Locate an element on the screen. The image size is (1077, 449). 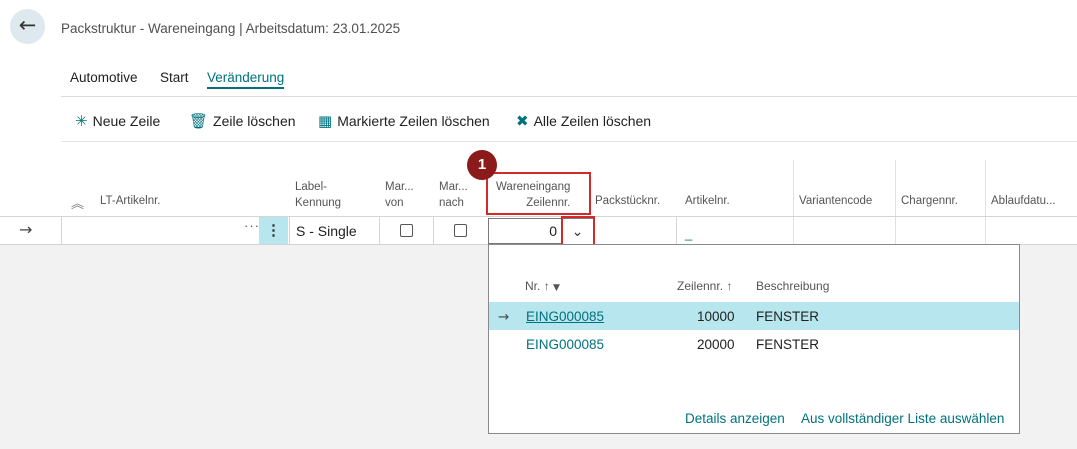
column-header-mar-nach: Mar... nach is located at coordinates (453, 195).